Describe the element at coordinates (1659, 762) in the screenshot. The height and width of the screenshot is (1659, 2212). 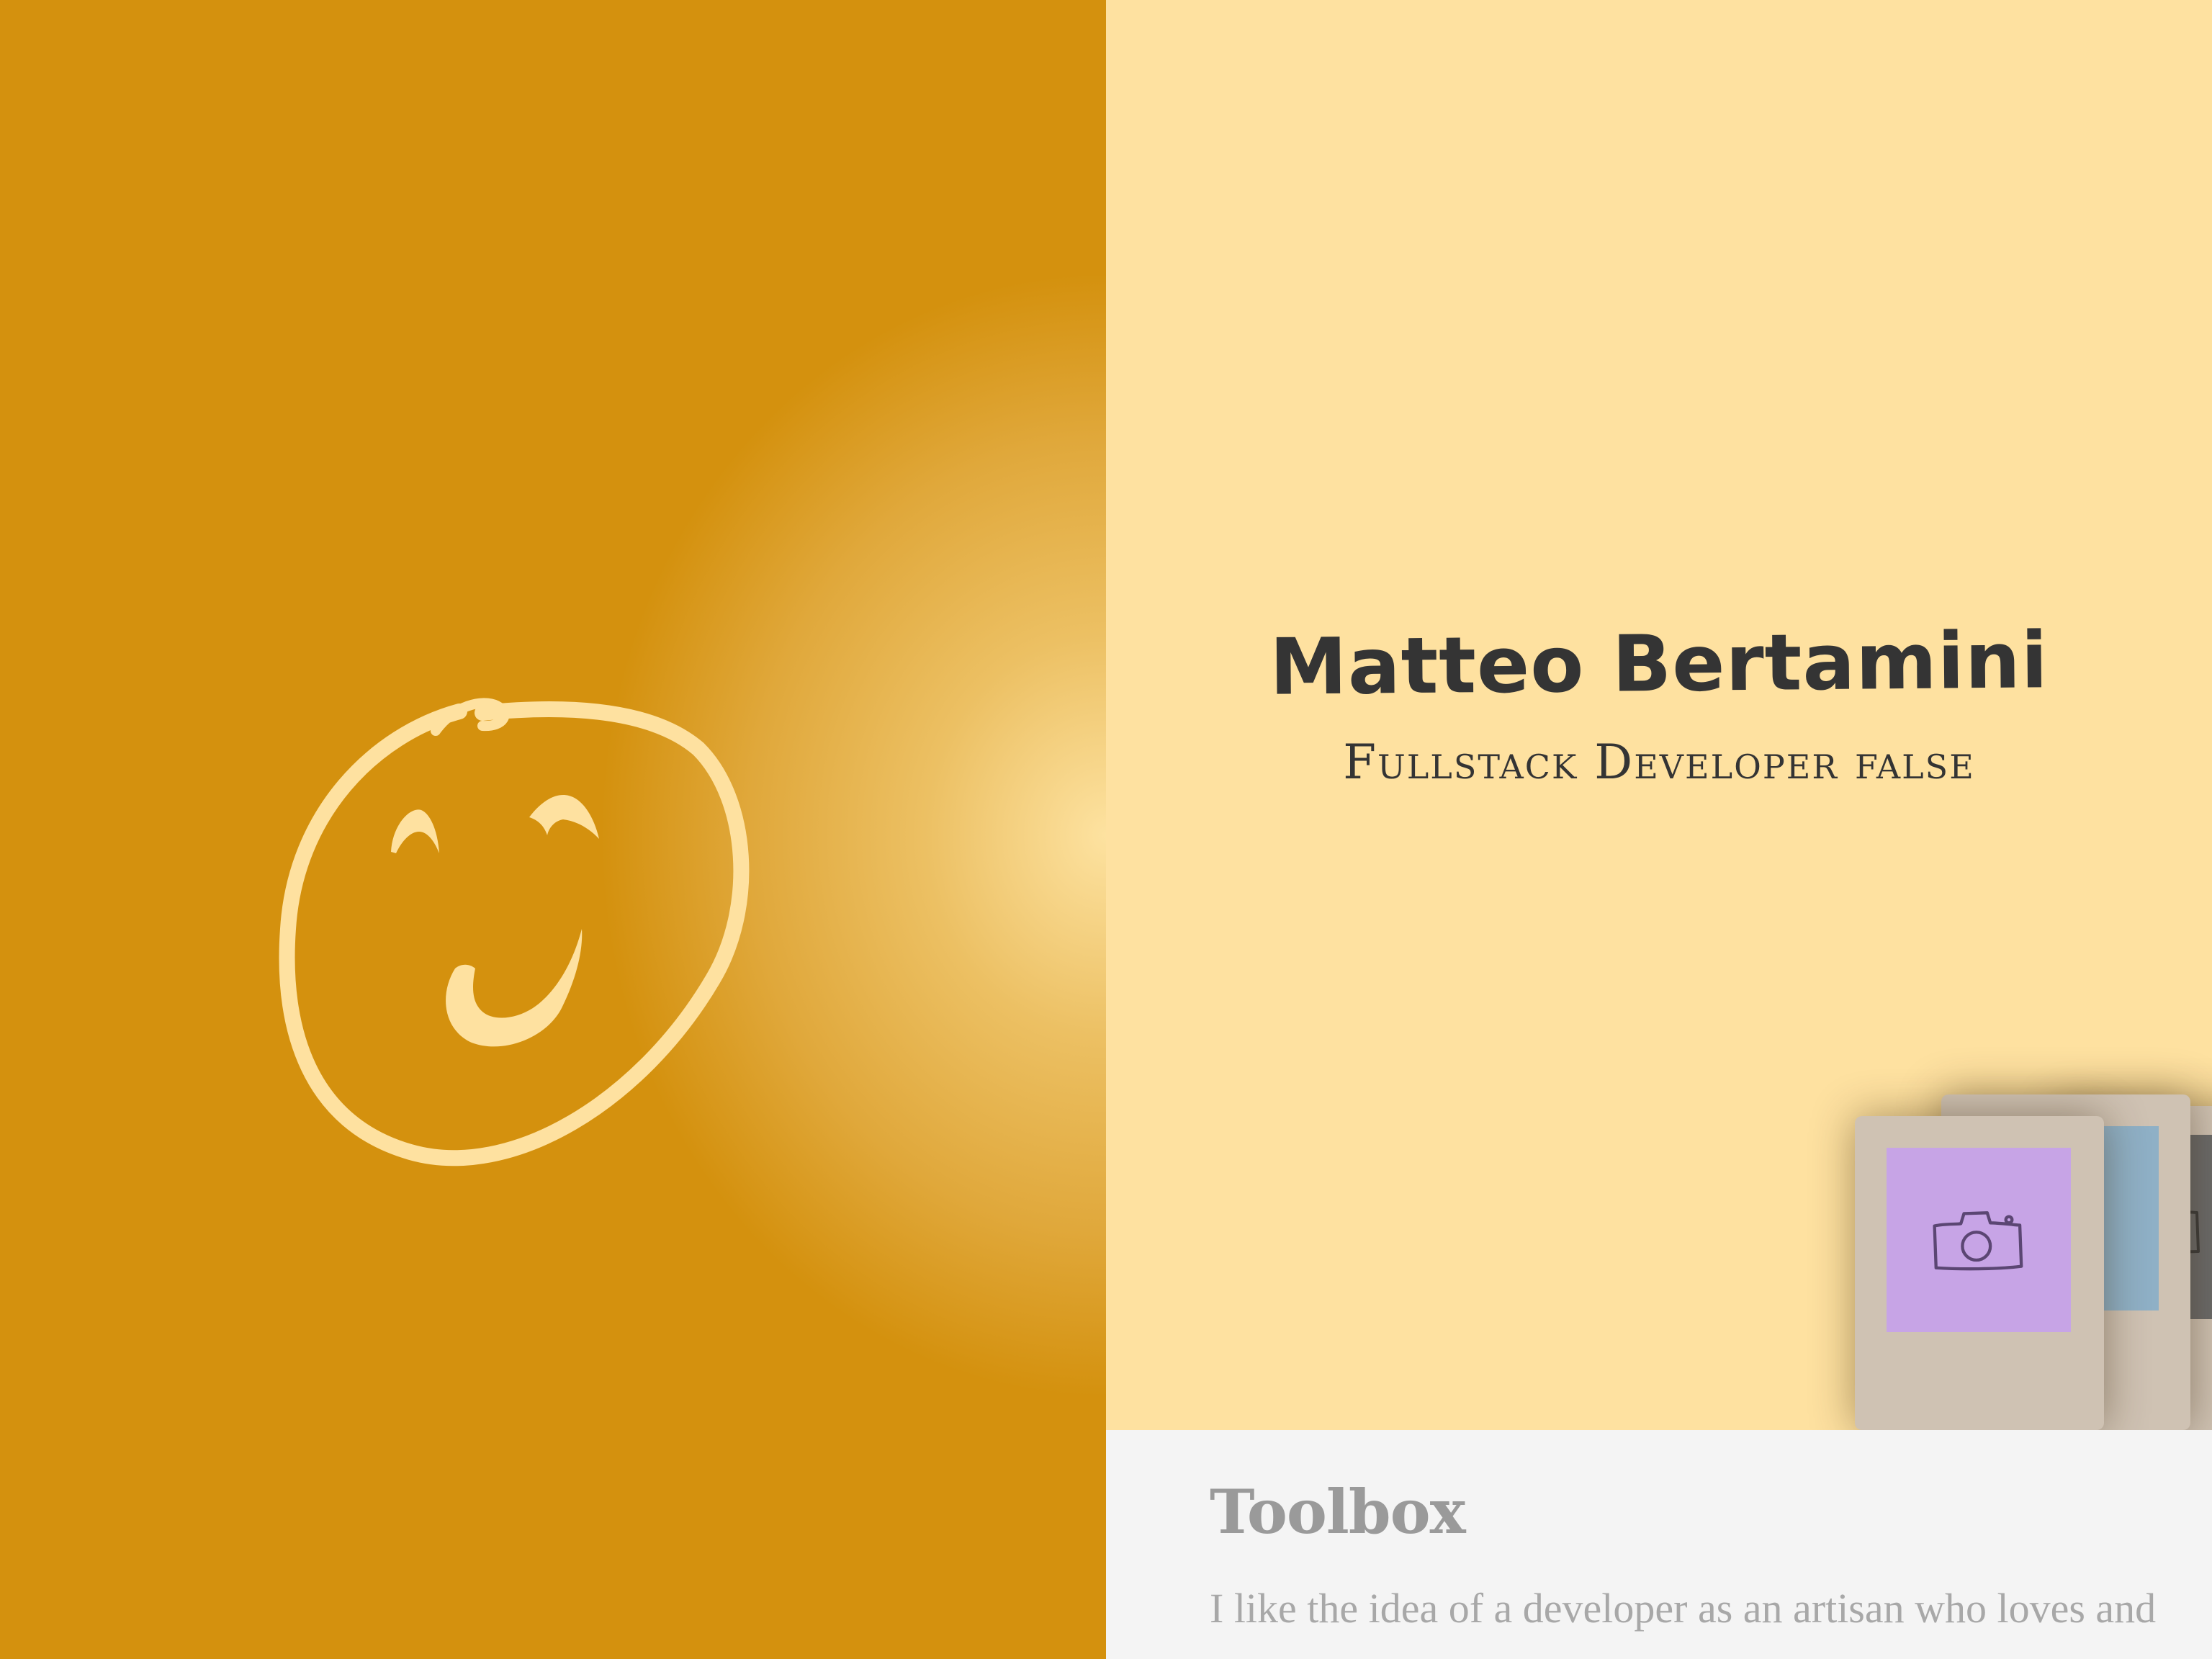
I see `hero-subtitle: Fullstack Developer false` at that location.